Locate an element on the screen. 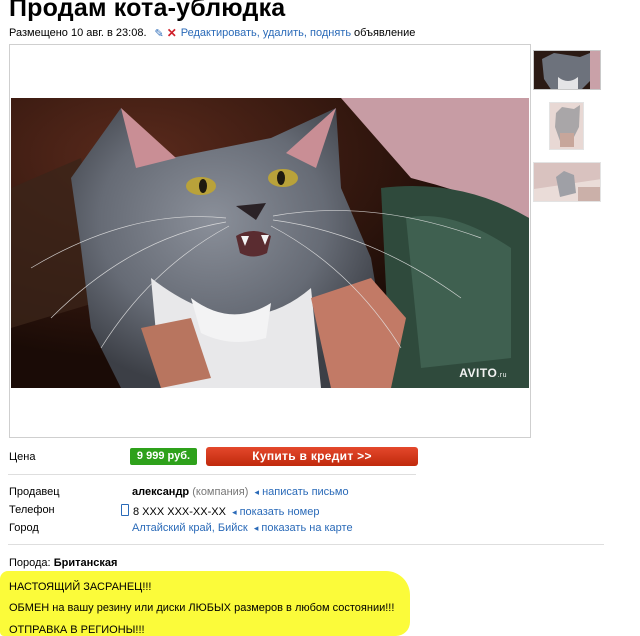 This screenshot has width=640, height=636. ad-title: Продам кота-ублюдка is located at coordinates (147, 11).